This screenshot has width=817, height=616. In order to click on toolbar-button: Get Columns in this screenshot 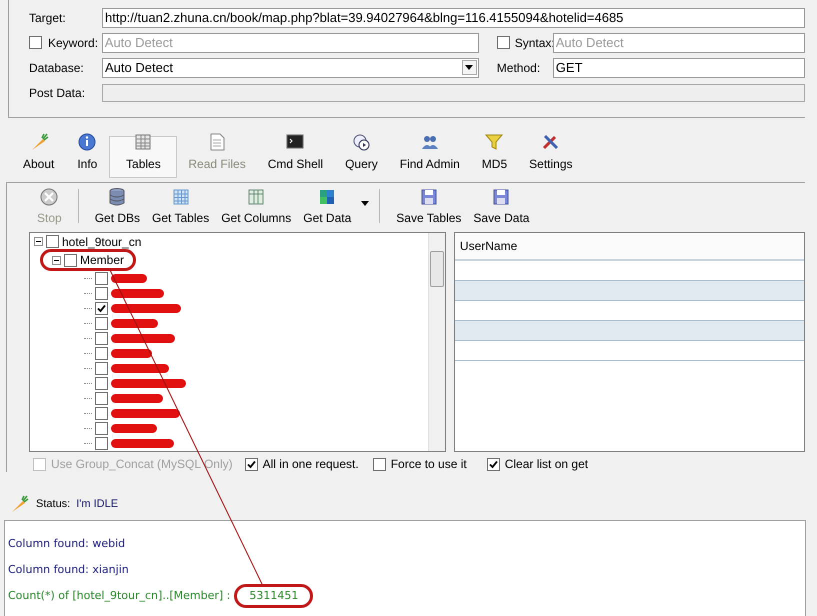, I will do `click(256, 206)`.